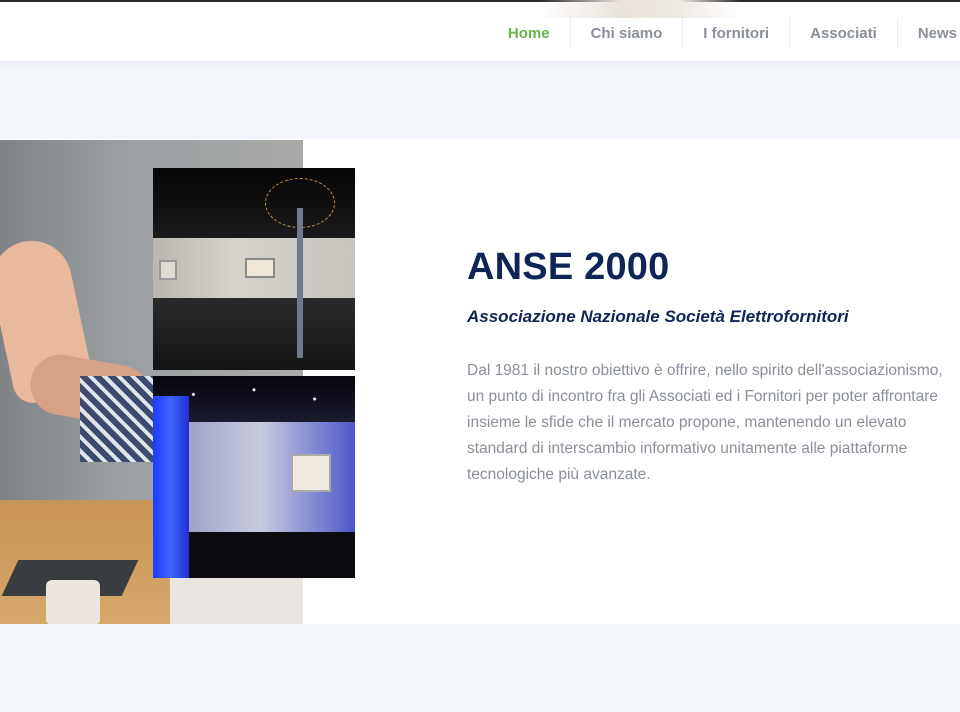  What do you see at coordinates (73, 602) in the screenshot?
I see `photo-coffee-cup` at bounding box center [73, 602].